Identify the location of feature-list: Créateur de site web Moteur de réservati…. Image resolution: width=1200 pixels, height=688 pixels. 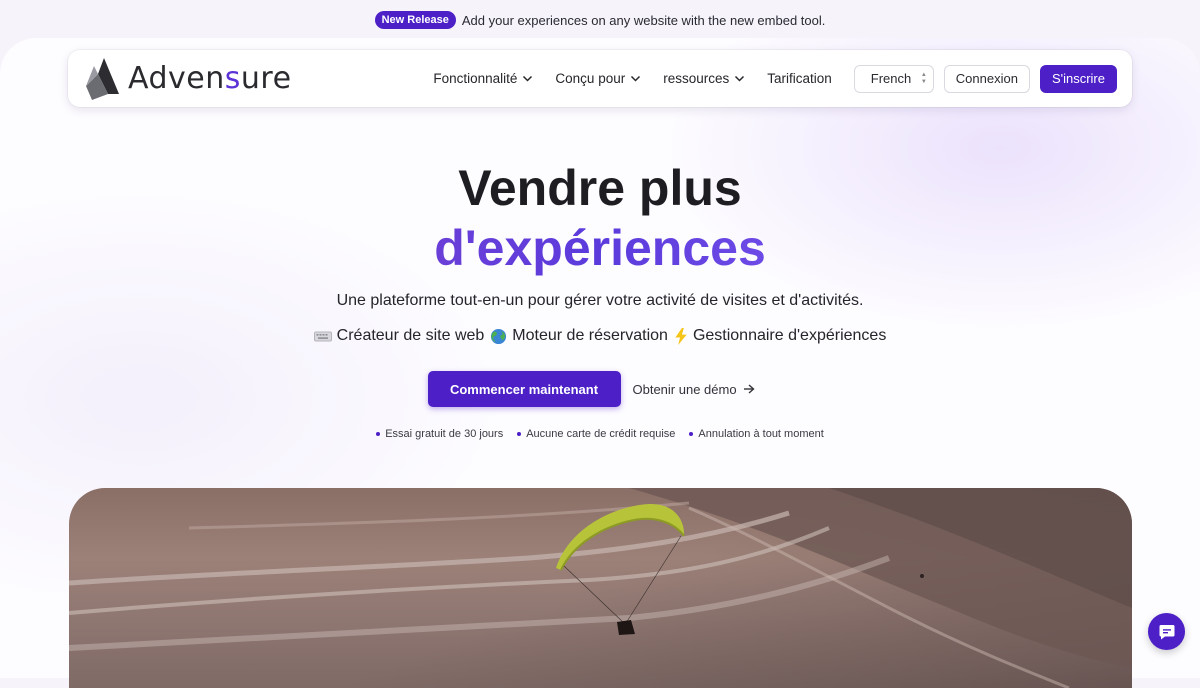
(600, 336).